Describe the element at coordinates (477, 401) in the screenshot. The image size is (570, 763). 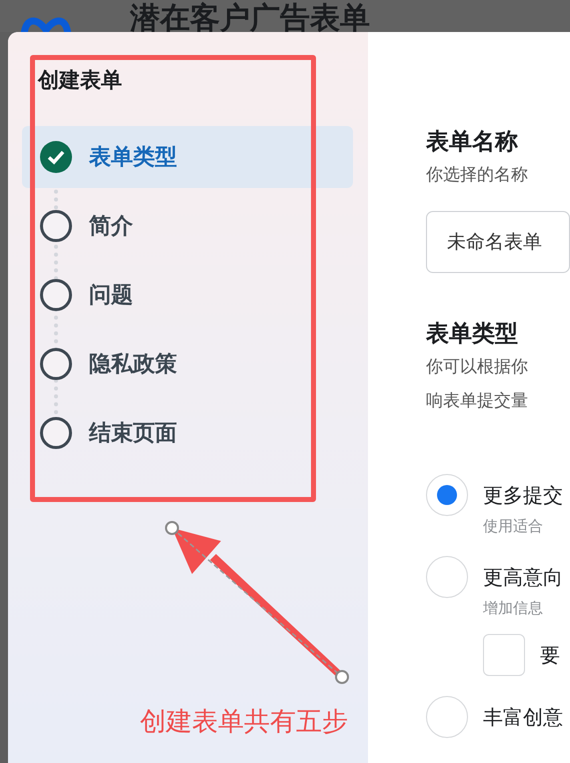
I see `section-description: 响表单提交量` at that location.